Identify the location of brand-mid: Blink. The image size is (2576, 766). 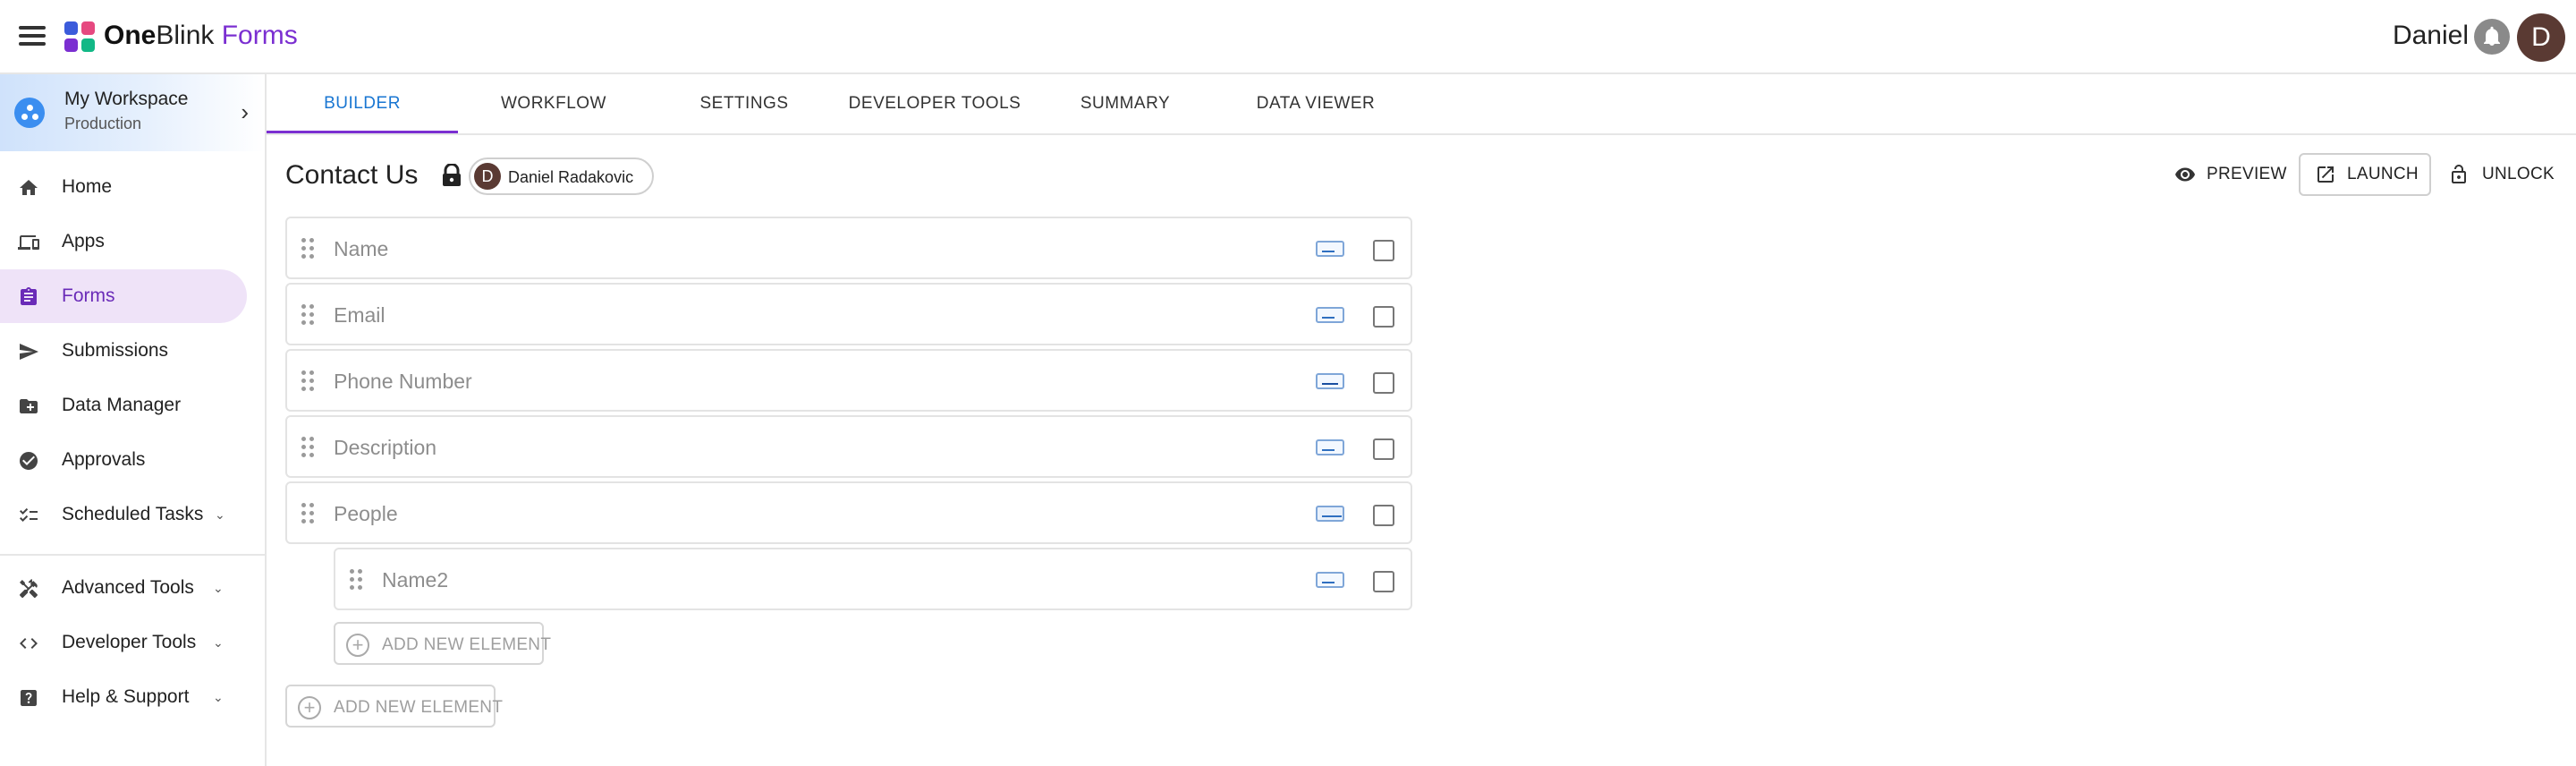
(185, 35).